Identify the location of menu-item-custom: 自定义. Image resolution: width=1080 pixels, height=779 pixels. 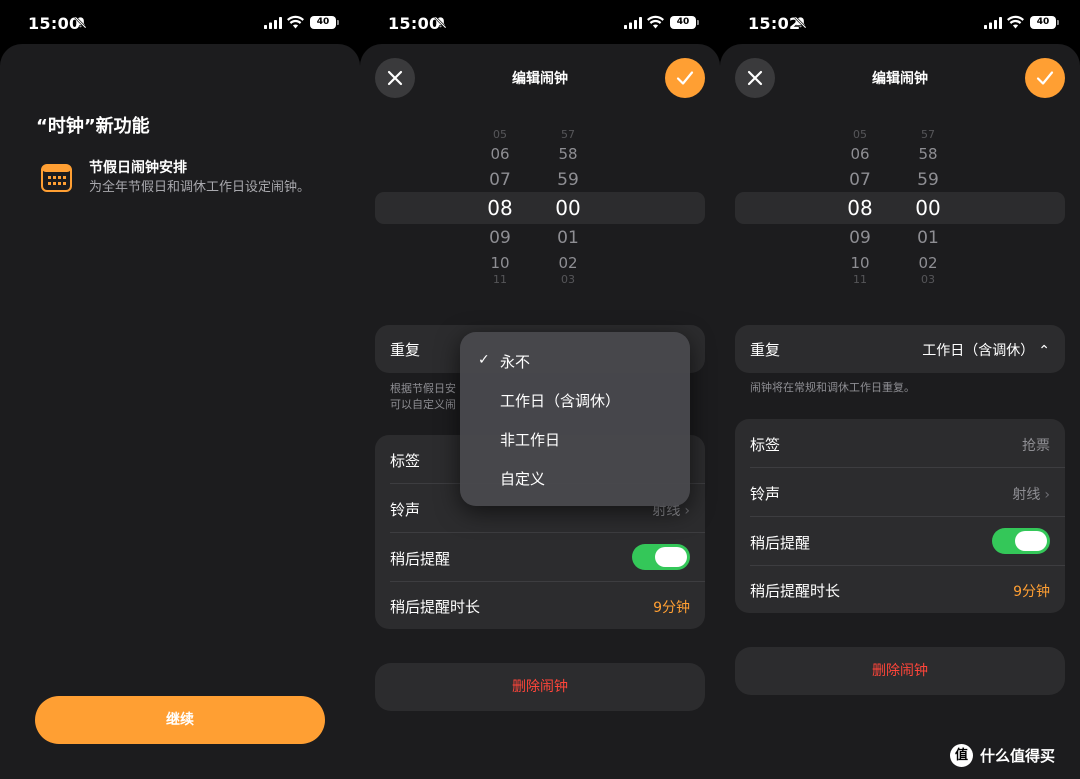
(522, 478).